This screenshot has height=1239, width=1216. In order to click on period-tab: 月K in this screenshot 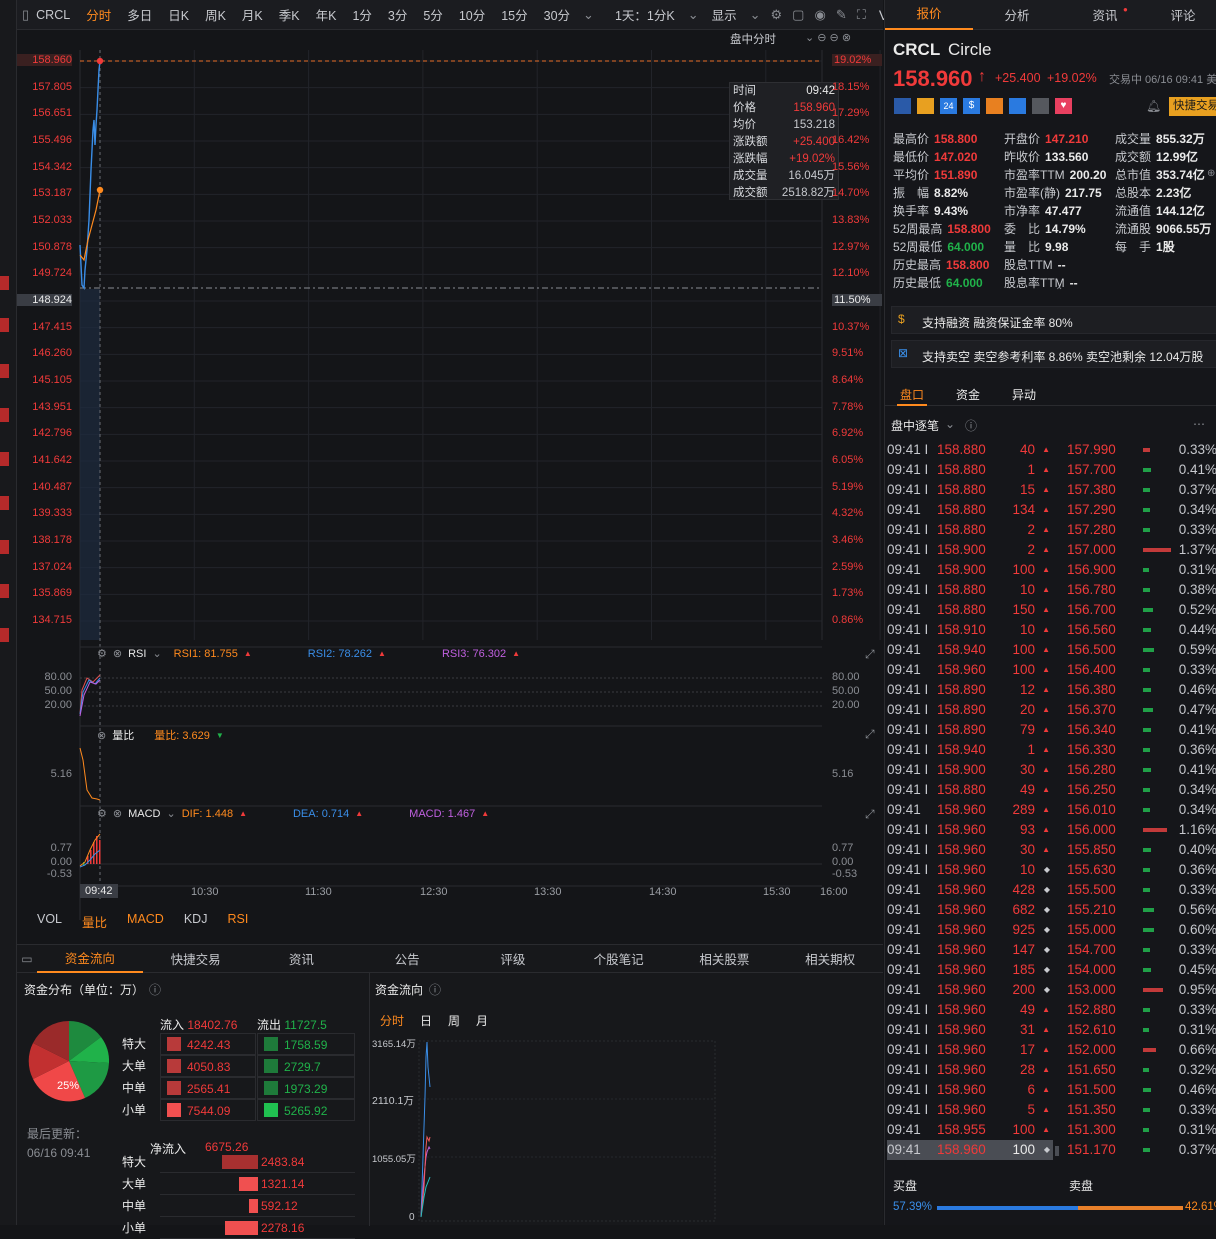, I will do `click(252, 14)`.